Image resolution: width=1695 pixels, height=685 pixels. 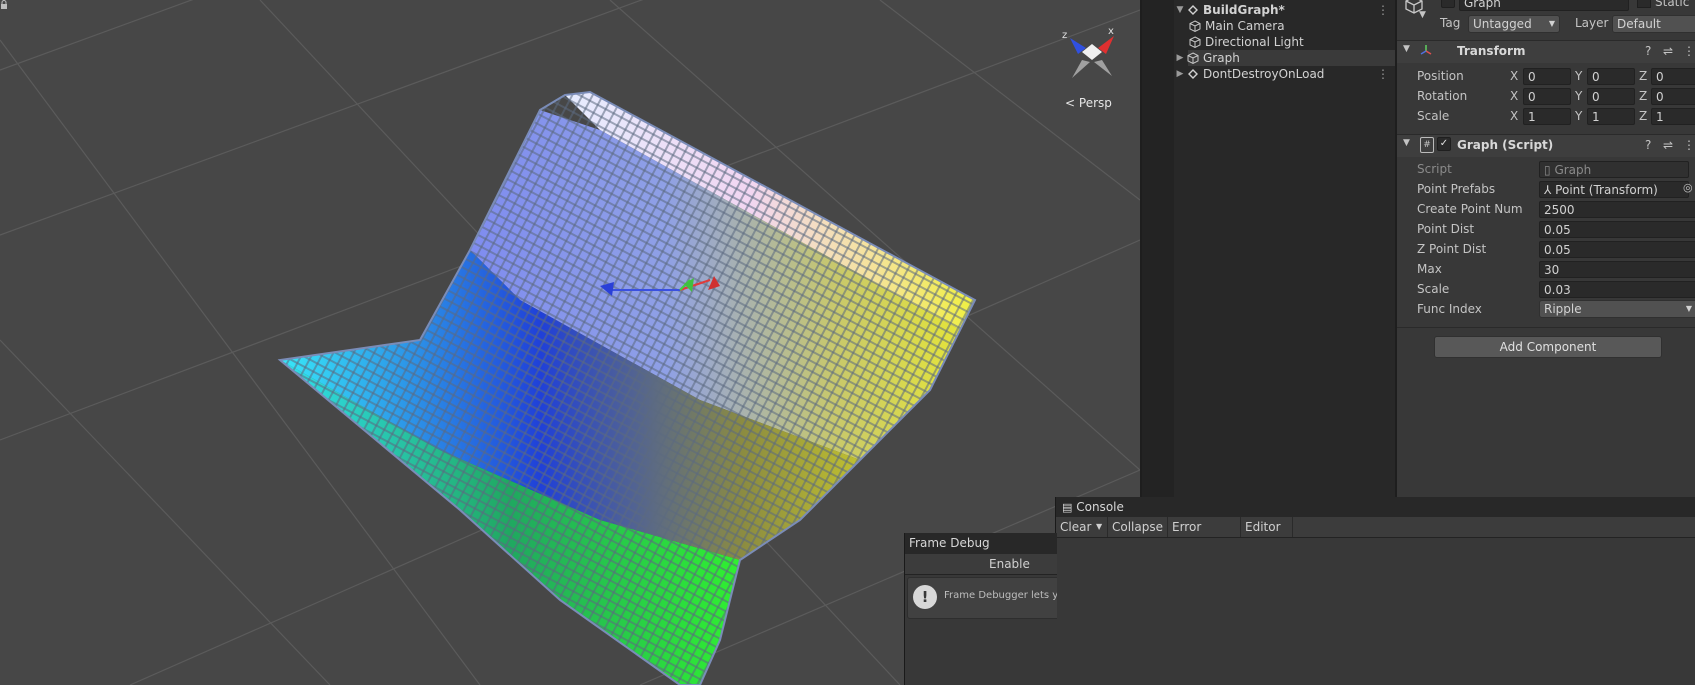 I want to click on hierarchy-item-label: DontDestroyOnLoad, so click(x=1264, y=74).